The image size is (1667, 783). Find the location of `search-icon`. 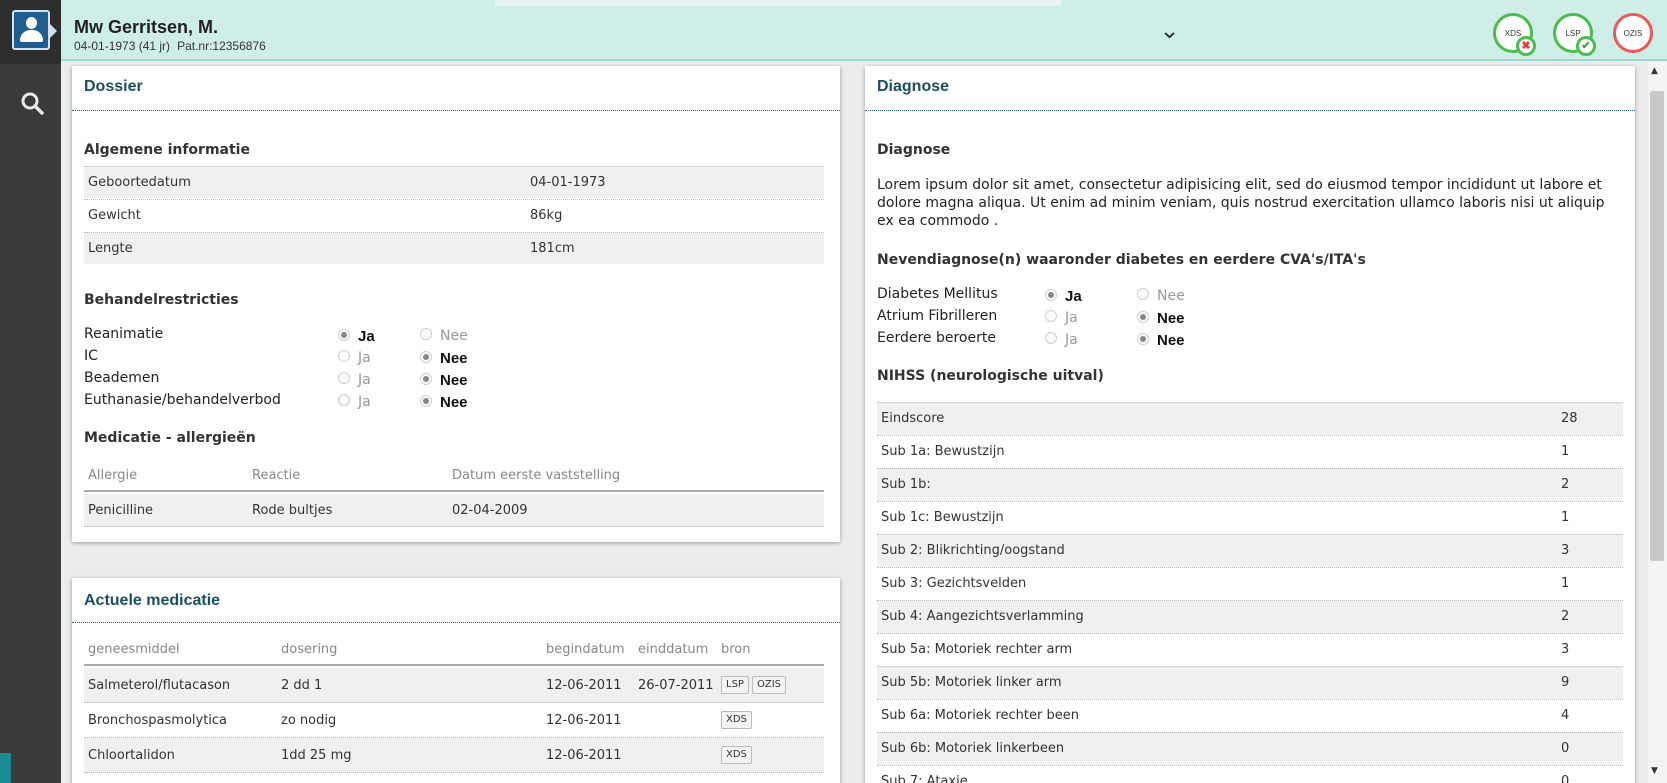

search-icon is located at coordinates (32, 103).